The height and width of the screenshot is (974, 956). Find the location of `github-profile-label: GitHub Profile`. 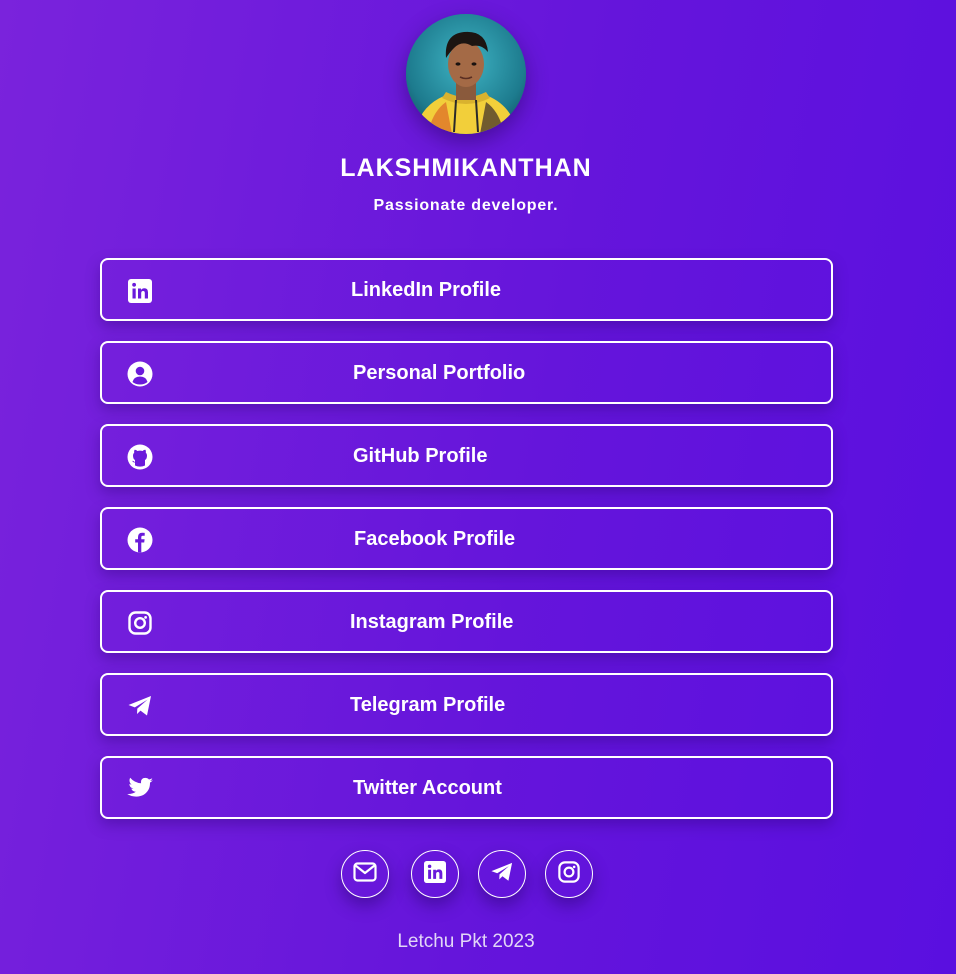

github-profile-label: GitHub Profile is located at coordinates (420, 456).